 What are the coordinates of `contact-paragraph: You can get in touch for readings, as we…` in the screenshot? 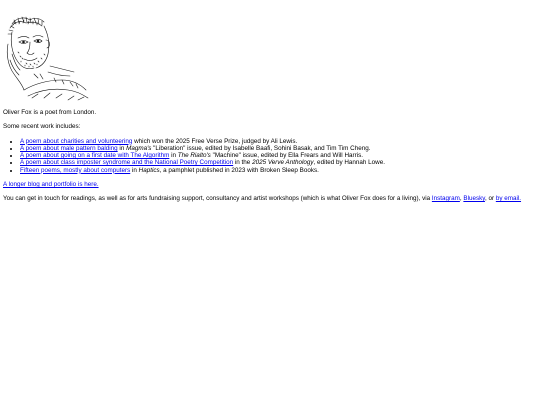 It's located at (270, 198).